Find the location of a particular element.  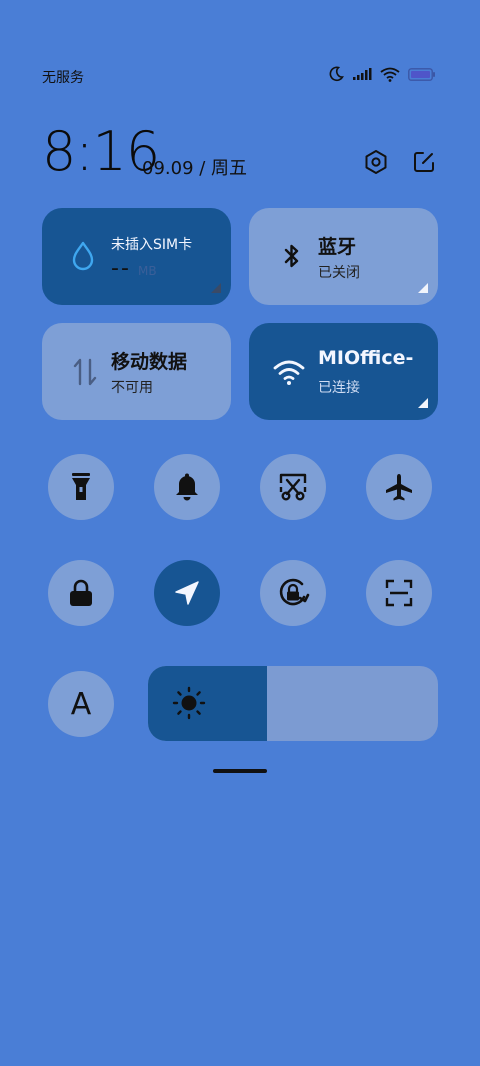

carrier-label: 无服务 is located at coordinates (63, 78).